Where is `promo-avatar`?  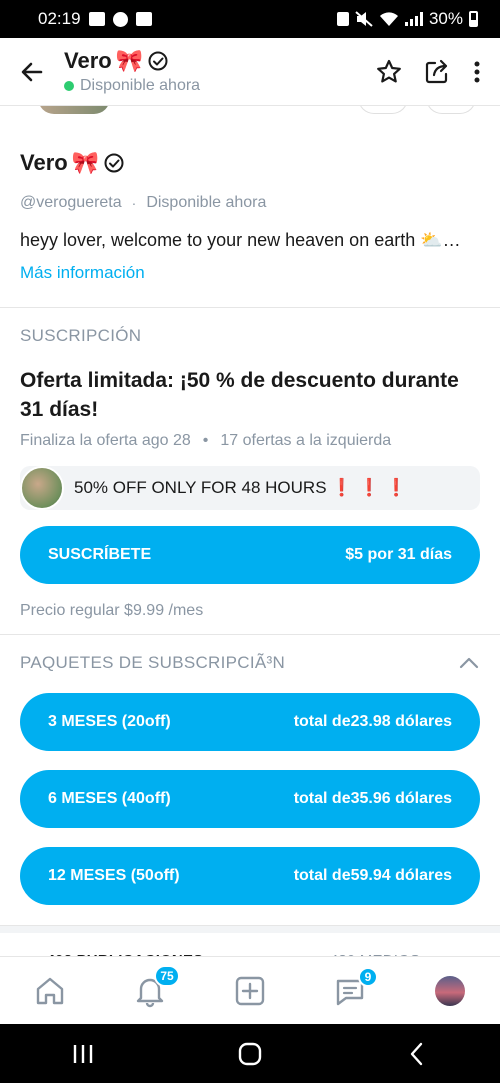 promo-avatar is located at coordinates (42, 488).